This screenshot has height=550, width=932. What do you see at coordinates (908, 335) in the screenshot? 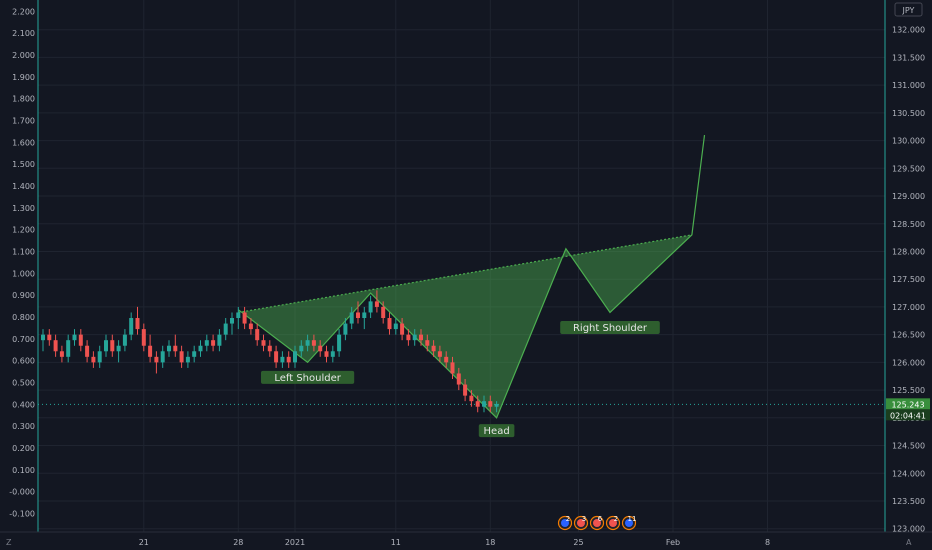
I see `right-axis-tick-label: 126.500` at bounding box center [908, 335].